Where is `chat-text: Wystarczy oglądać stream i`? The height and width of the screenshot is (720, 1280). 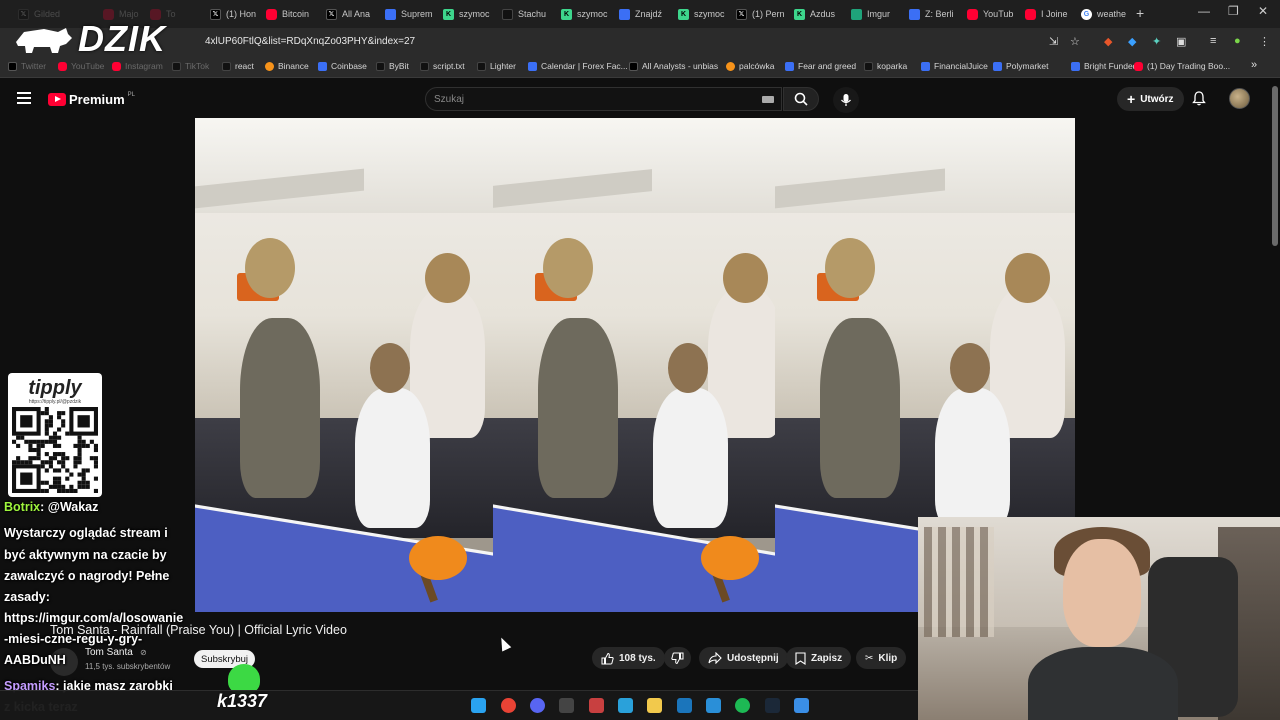 chat-text: Wystarczy oglądać stream i is located at coordinates (86, 533).